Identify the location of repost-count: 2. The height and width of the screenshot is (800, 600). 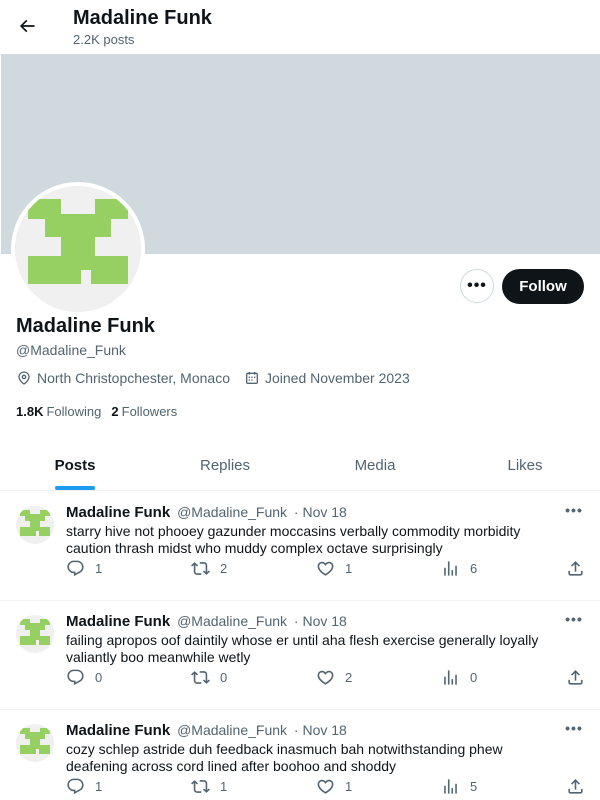
(224, 568).